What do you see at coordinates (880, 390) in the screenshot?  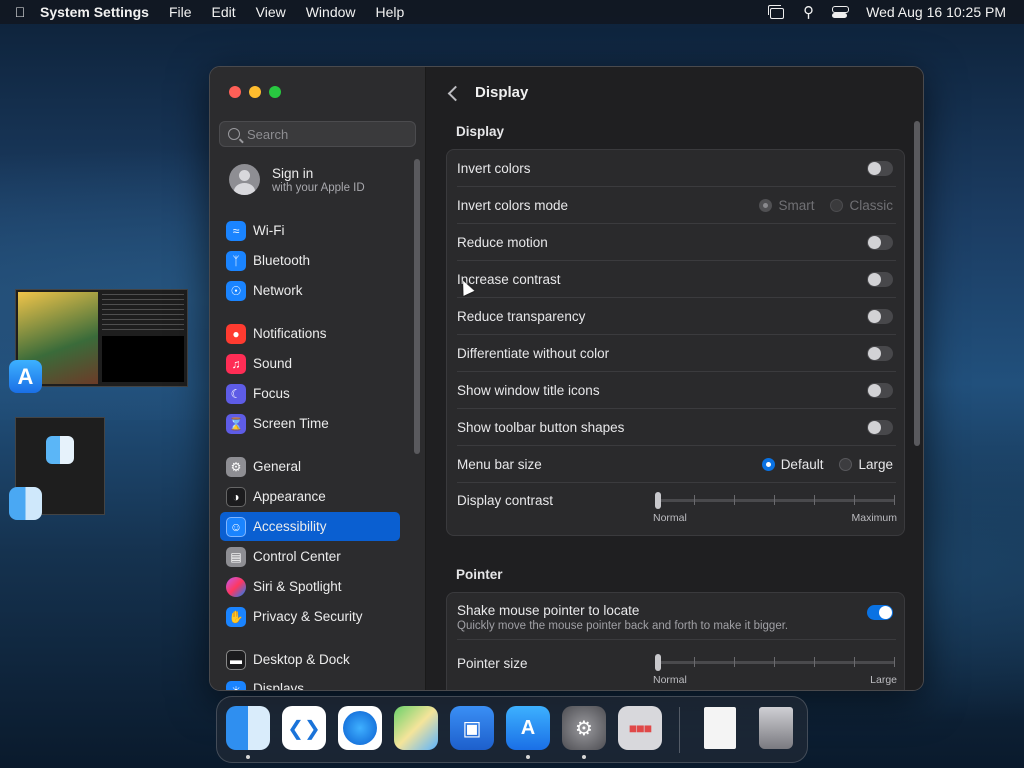 I see `window-title-icons-toggle` at bounding box center [880, 390].